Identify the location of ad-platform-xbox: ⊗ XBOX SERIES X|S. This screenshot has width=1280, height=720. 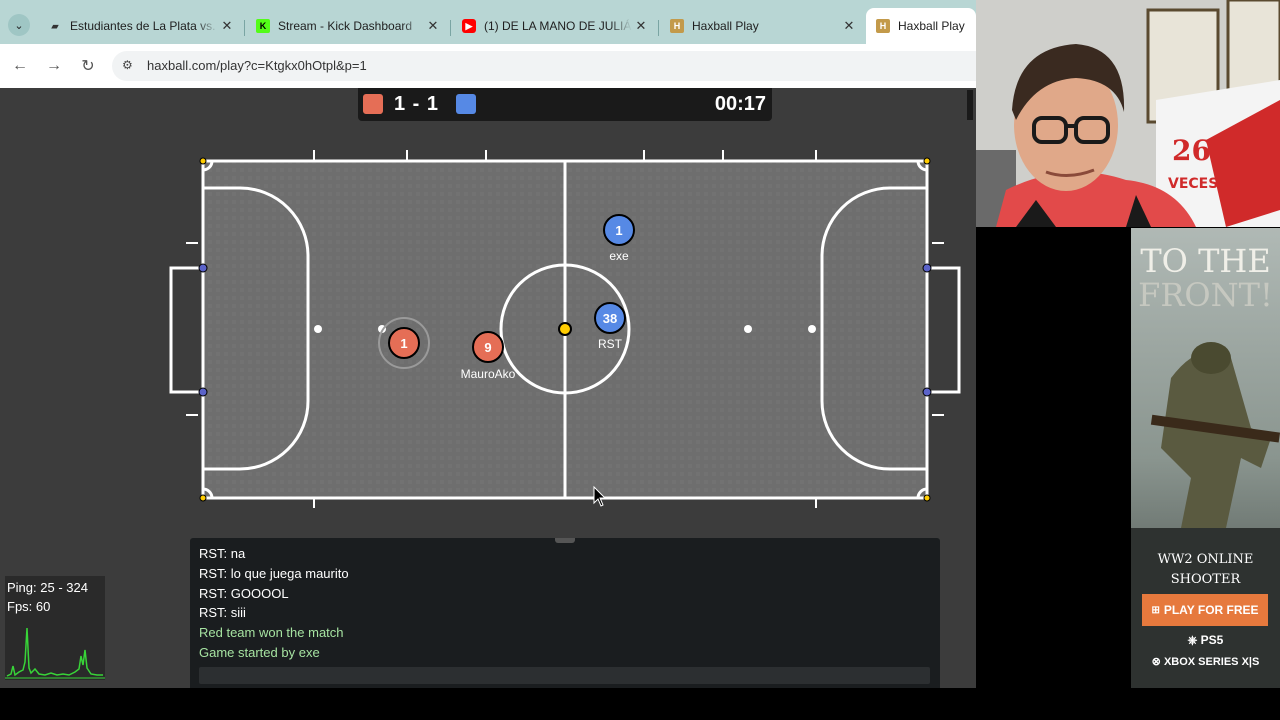
(1205, 661).